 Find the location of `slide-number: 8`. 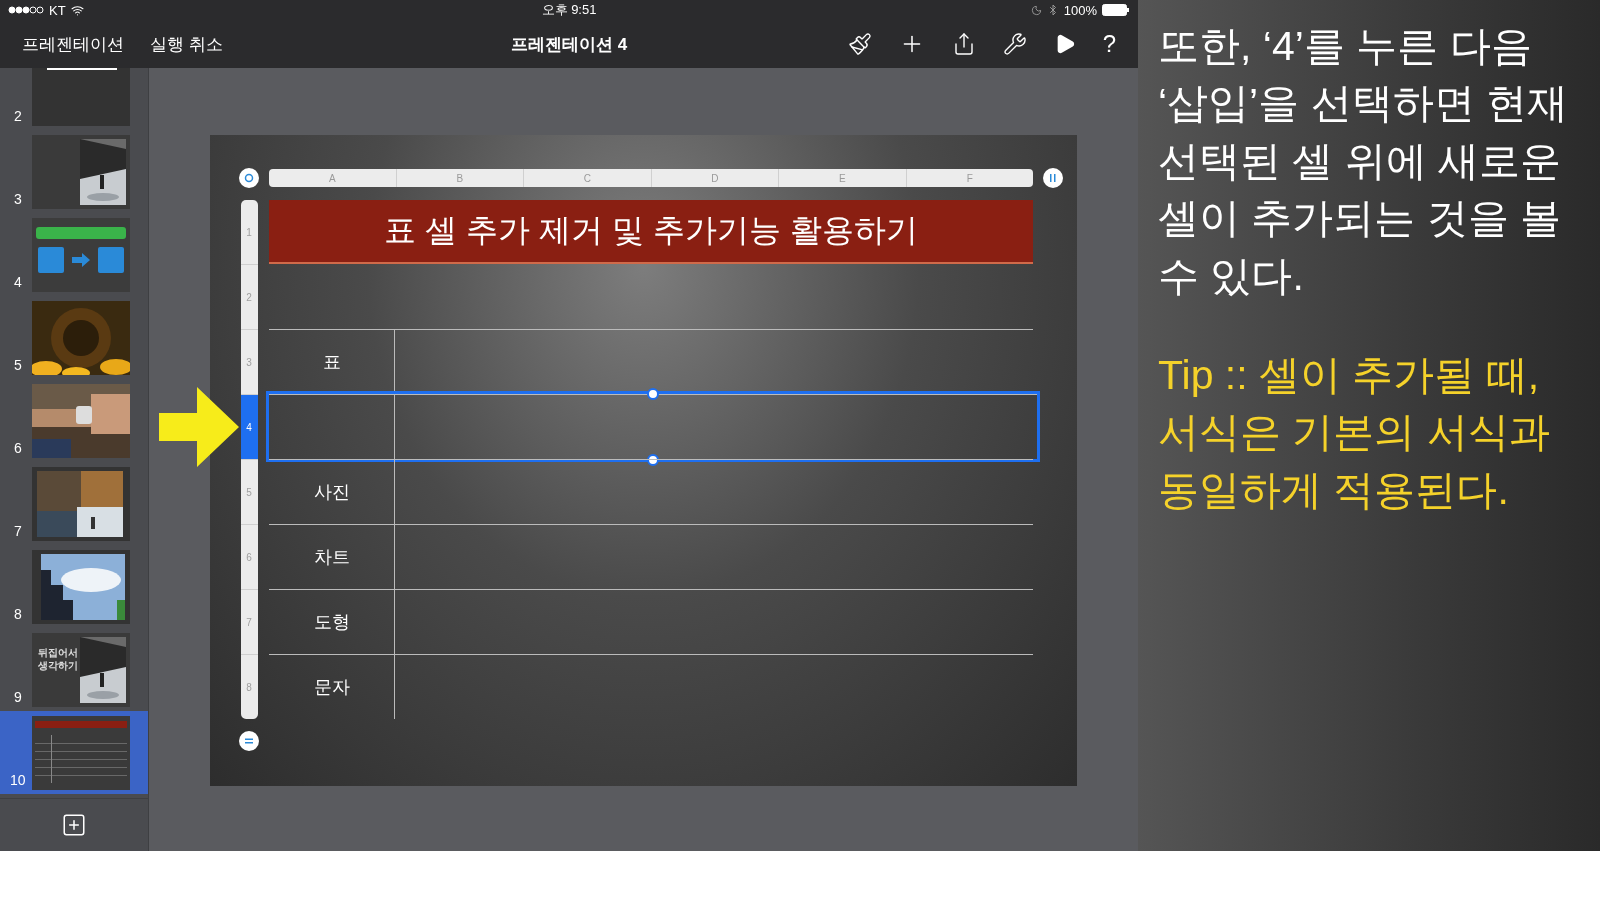

slide-number: 8 is located at coordinates (17, 614).